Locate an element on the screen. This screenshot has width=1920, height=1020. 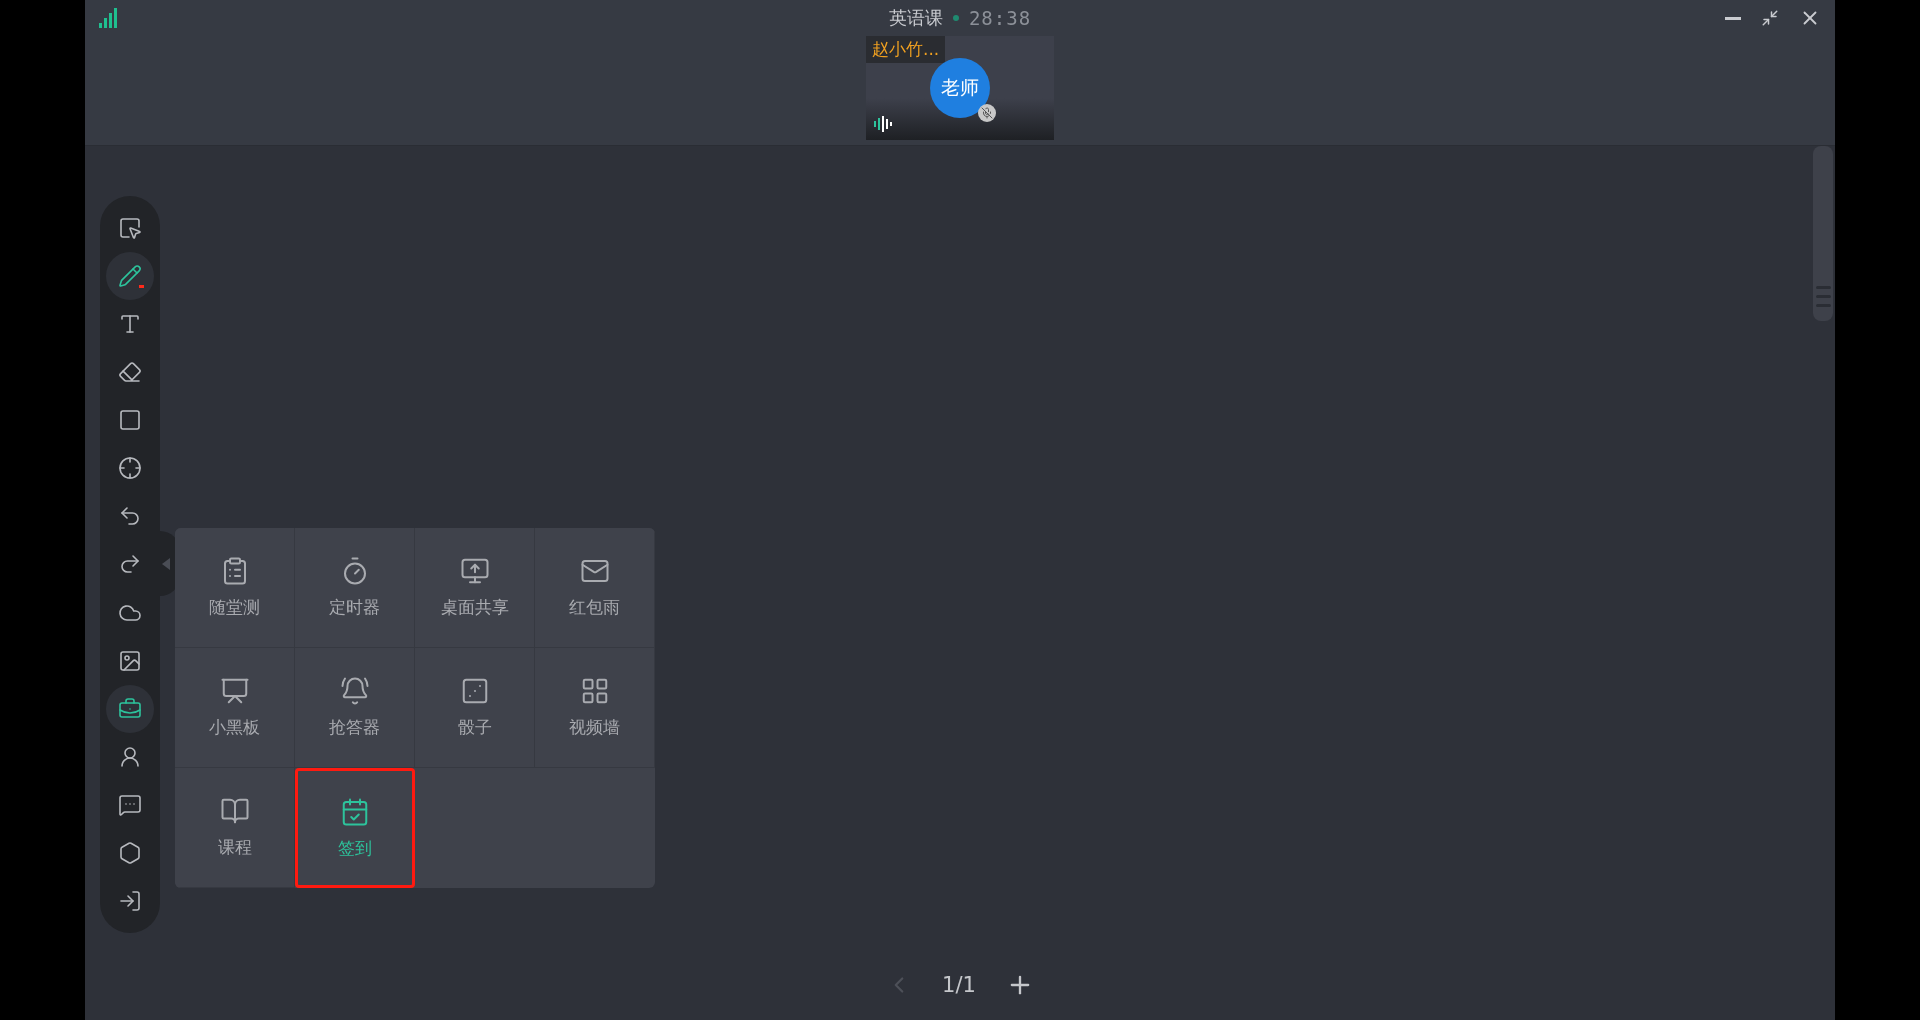
tool-panel-item: 红包雨 is located at coordinates (595, 588).